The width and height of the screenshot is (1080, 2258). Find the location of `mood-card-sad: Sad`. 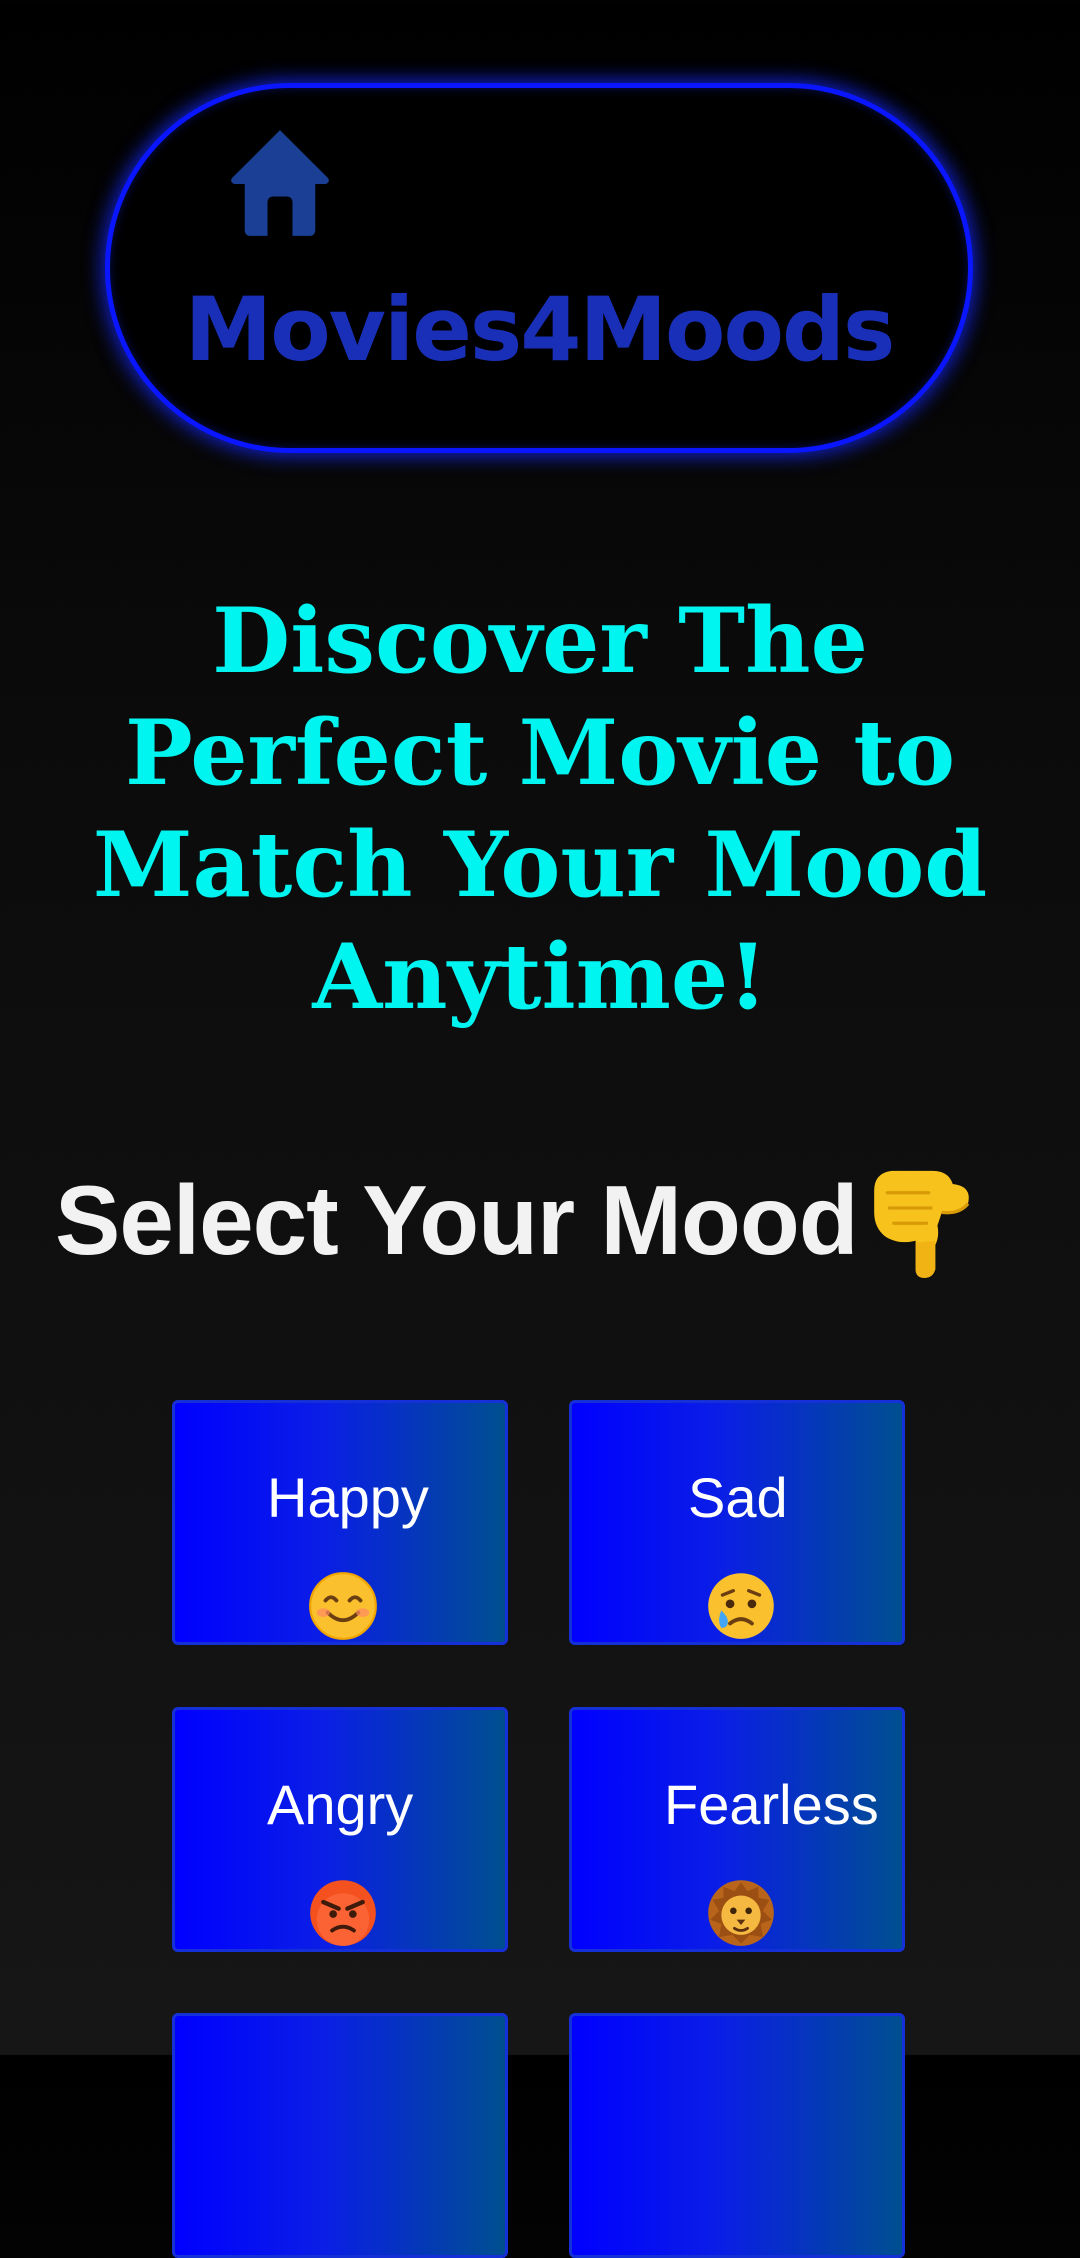

mood-card-sad: Sad is located at coordinates (737, 1522).